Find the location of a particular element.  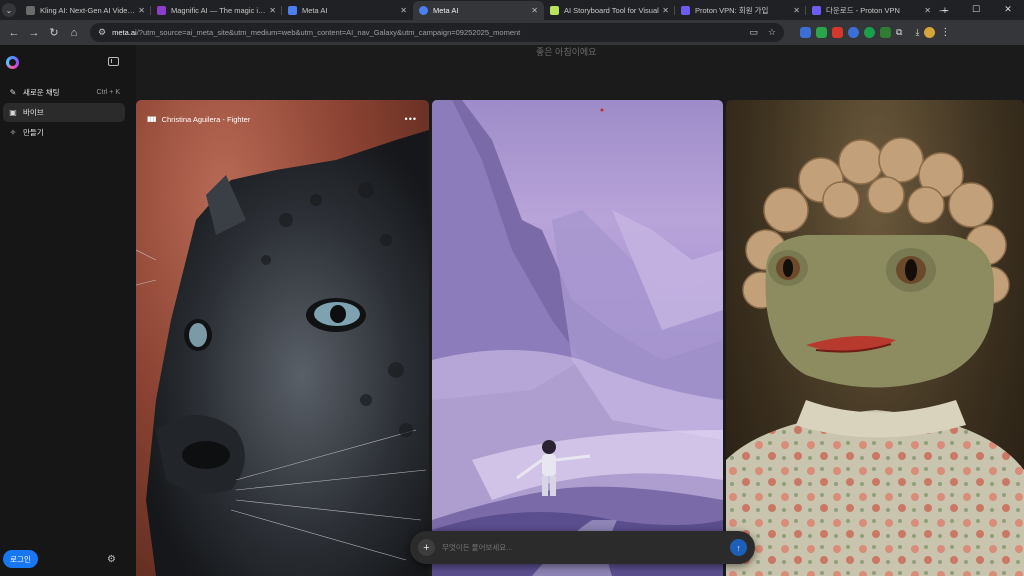

profile-avatar is located at coordinates (930, 32).